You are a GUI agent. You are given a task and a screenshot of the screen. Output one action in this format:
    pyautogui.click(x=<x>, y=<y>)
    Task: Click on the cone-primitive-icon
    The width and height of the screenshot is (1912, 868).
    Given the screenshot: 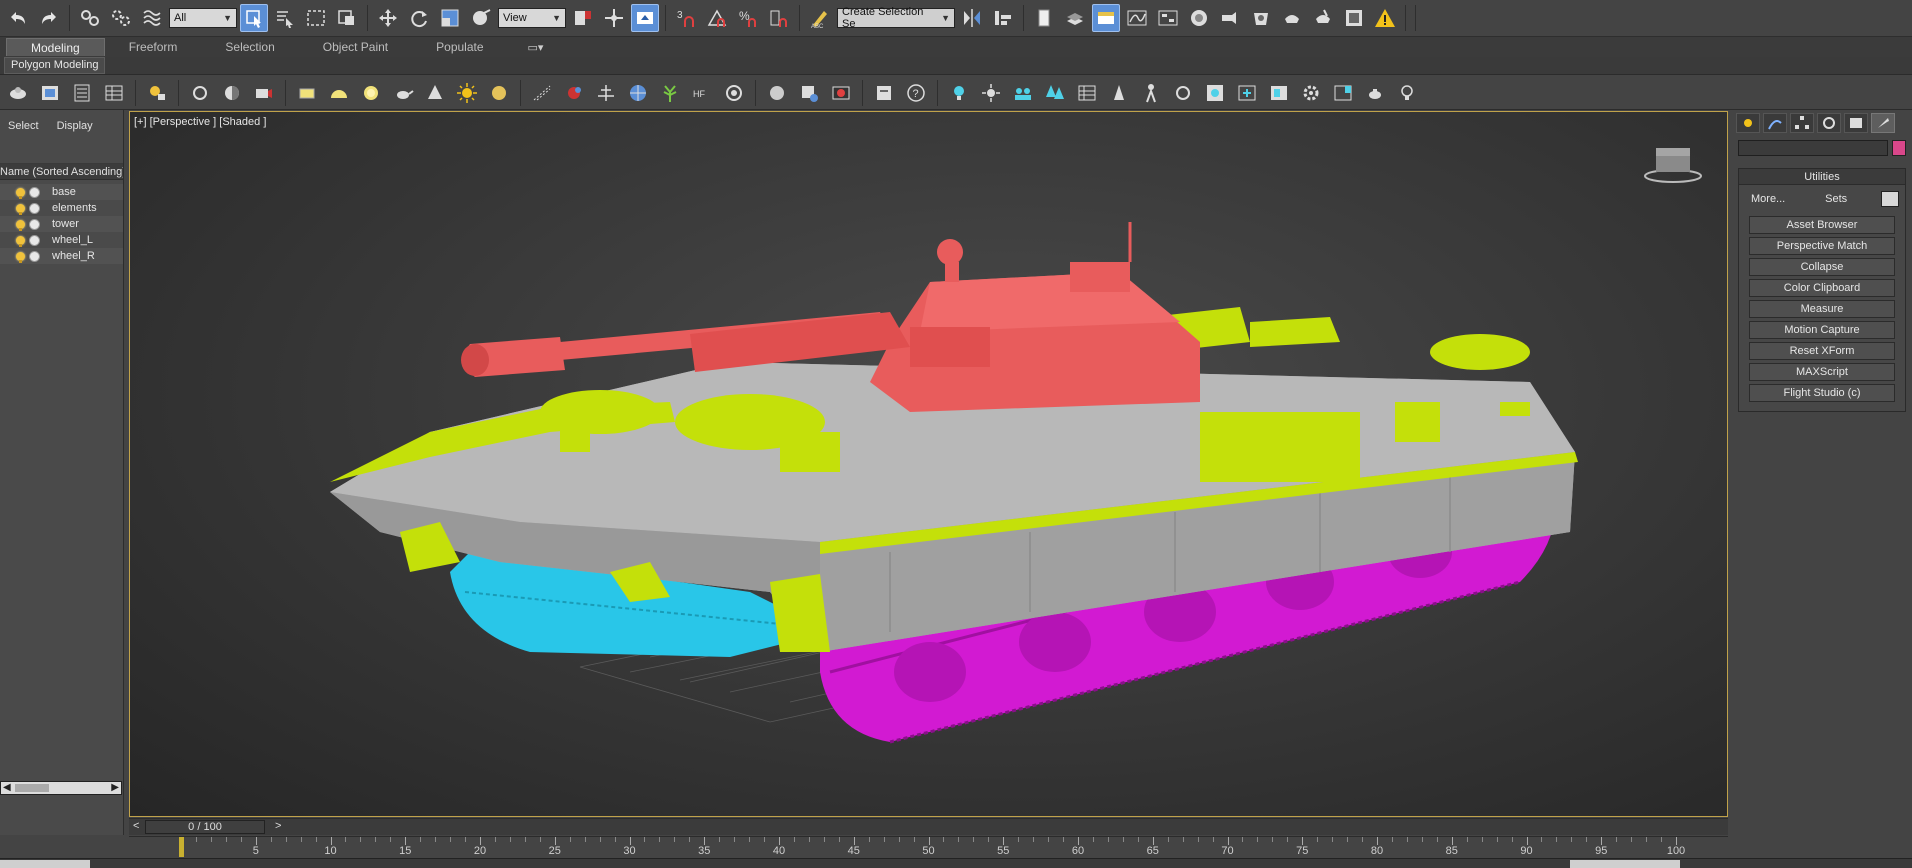 What is the action you would take?
    pyautogui.click(x=435, y=93)
    